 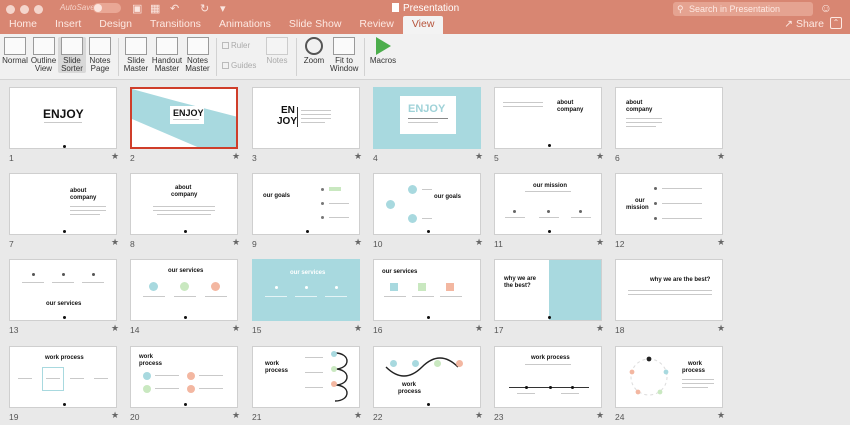 I want to click on slide-6-canvas: about company, so click(x=669, y=118).